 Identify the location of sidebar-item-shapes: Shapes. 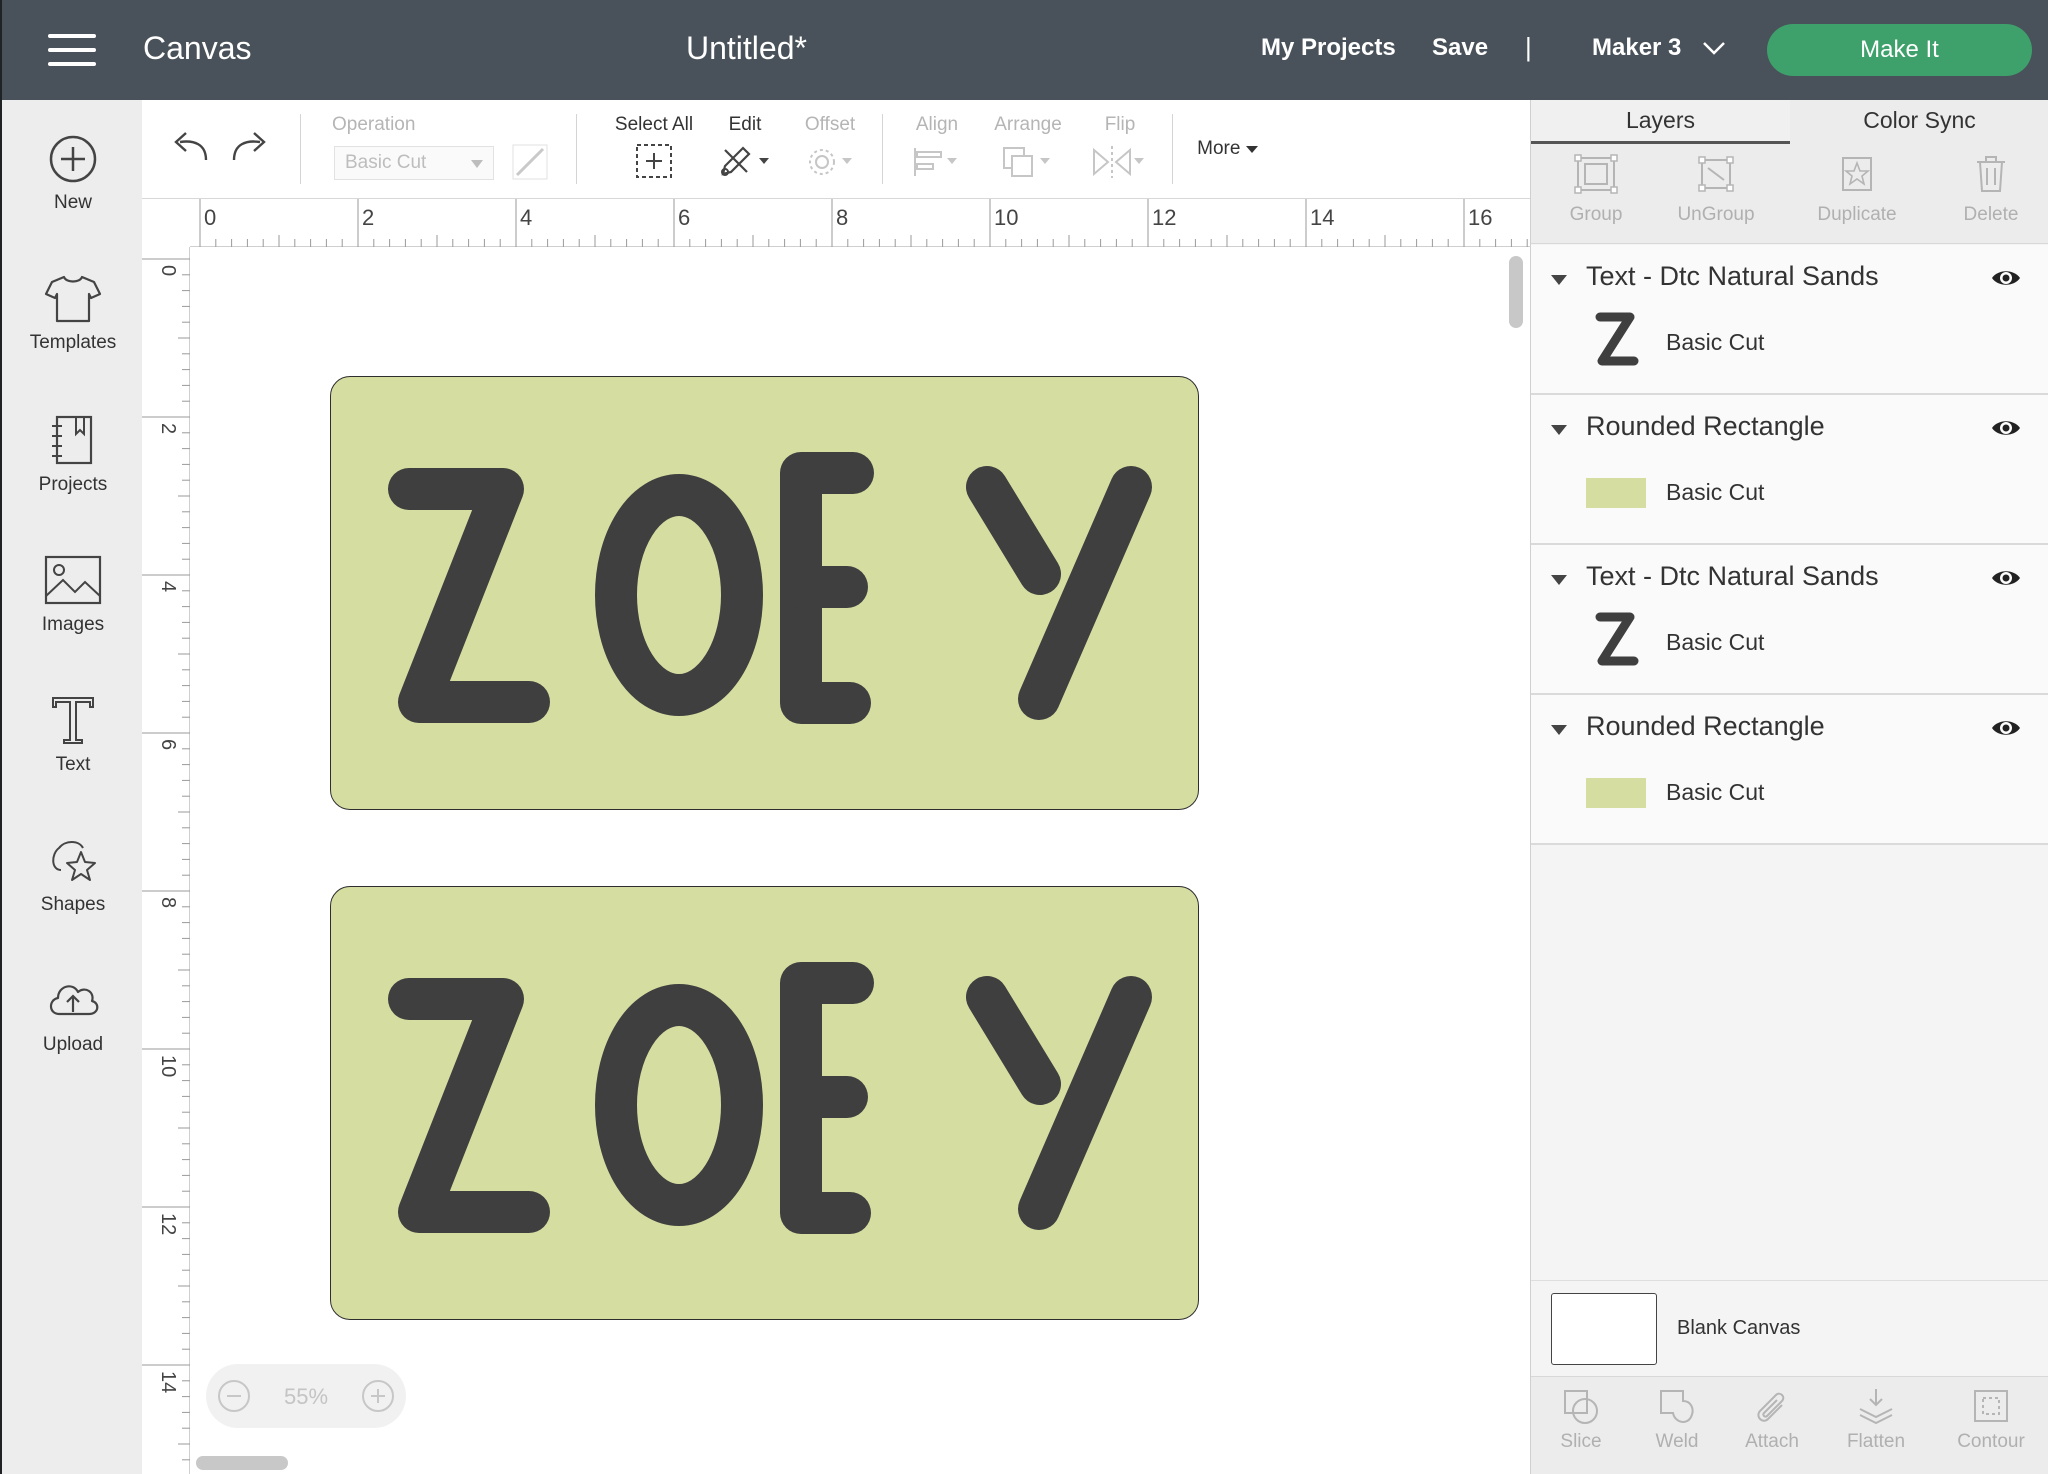
(73, 894).